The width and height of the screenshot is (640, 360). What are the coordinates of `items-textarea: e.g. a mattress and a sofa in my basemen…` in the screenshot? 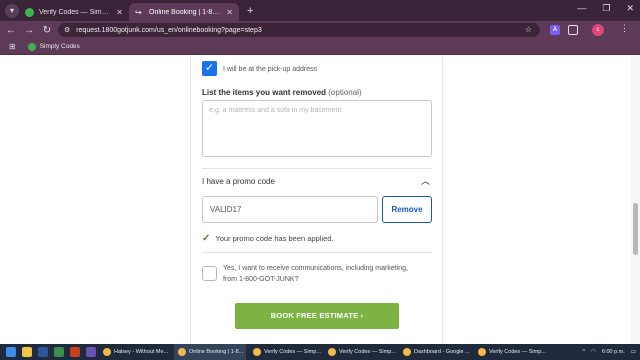 It's located at (317, 128).